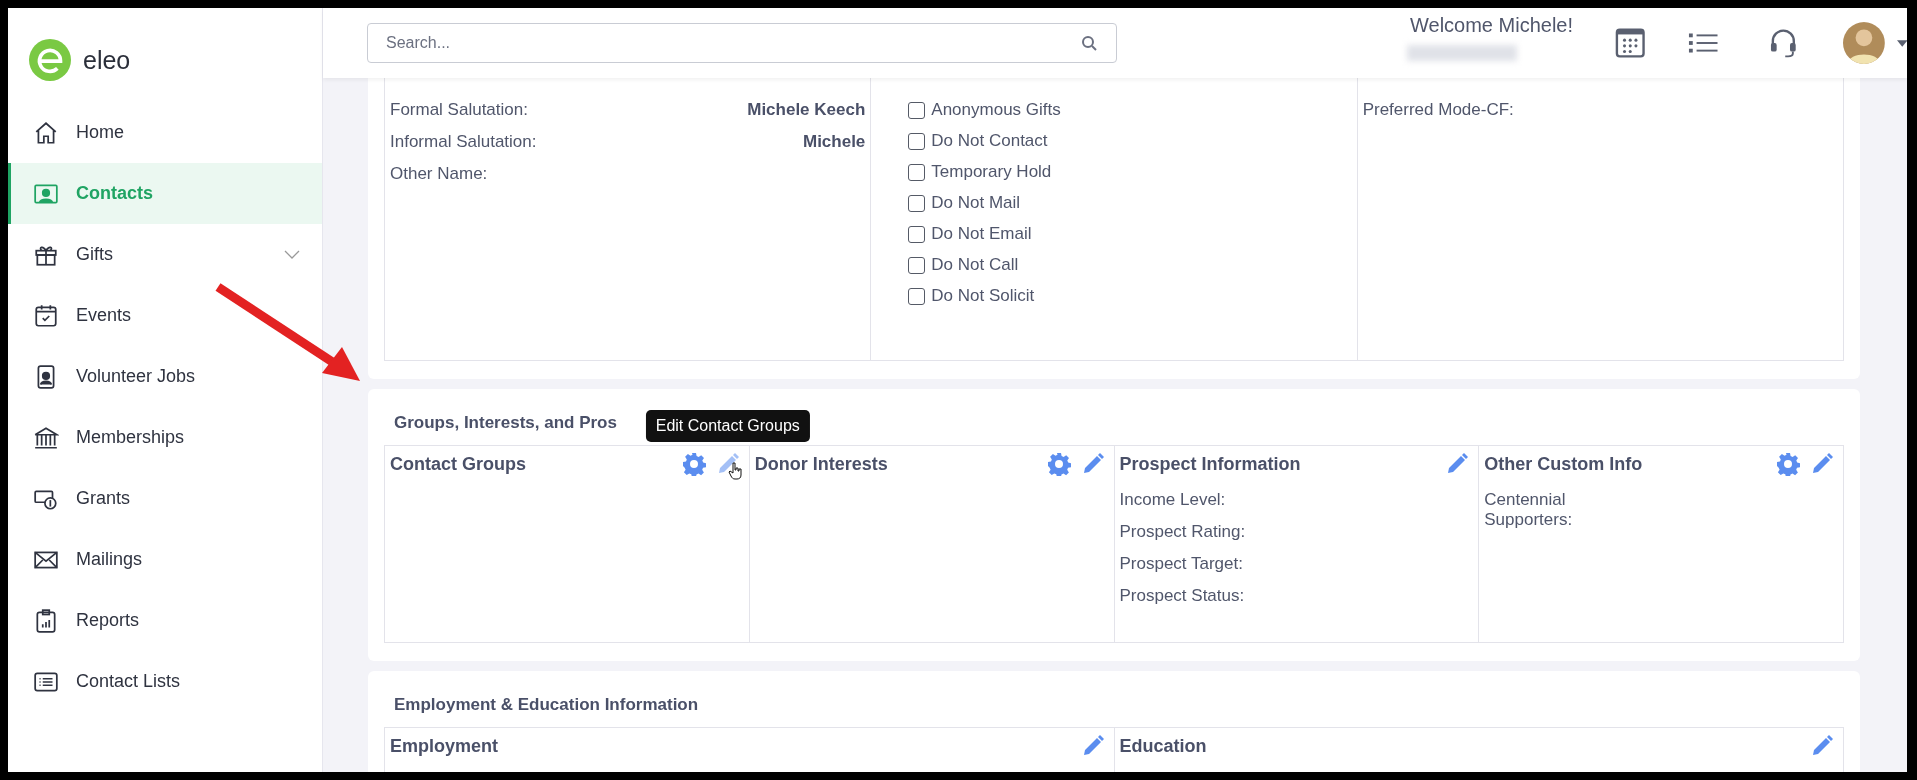 The height and width of the screenshot is (780, 1917). I want to click on clipboard-chart-icon, so click(46, 620).